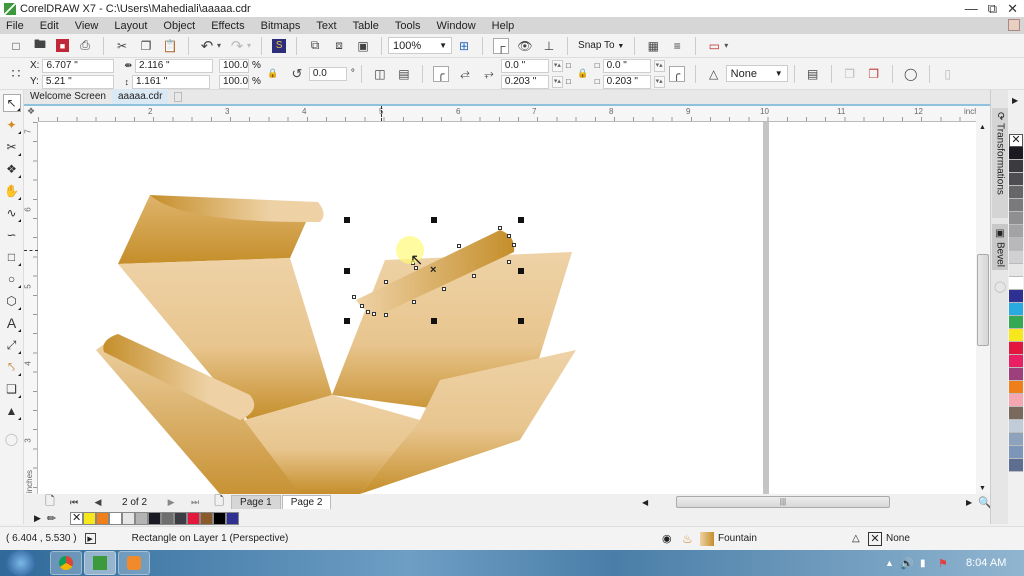 The height and width of the screenshot is (576, 1024). What do you see at coordinates (16, 46) in the screenshot?
I see `new-document-icon: □` at bounding box center [16, 46].